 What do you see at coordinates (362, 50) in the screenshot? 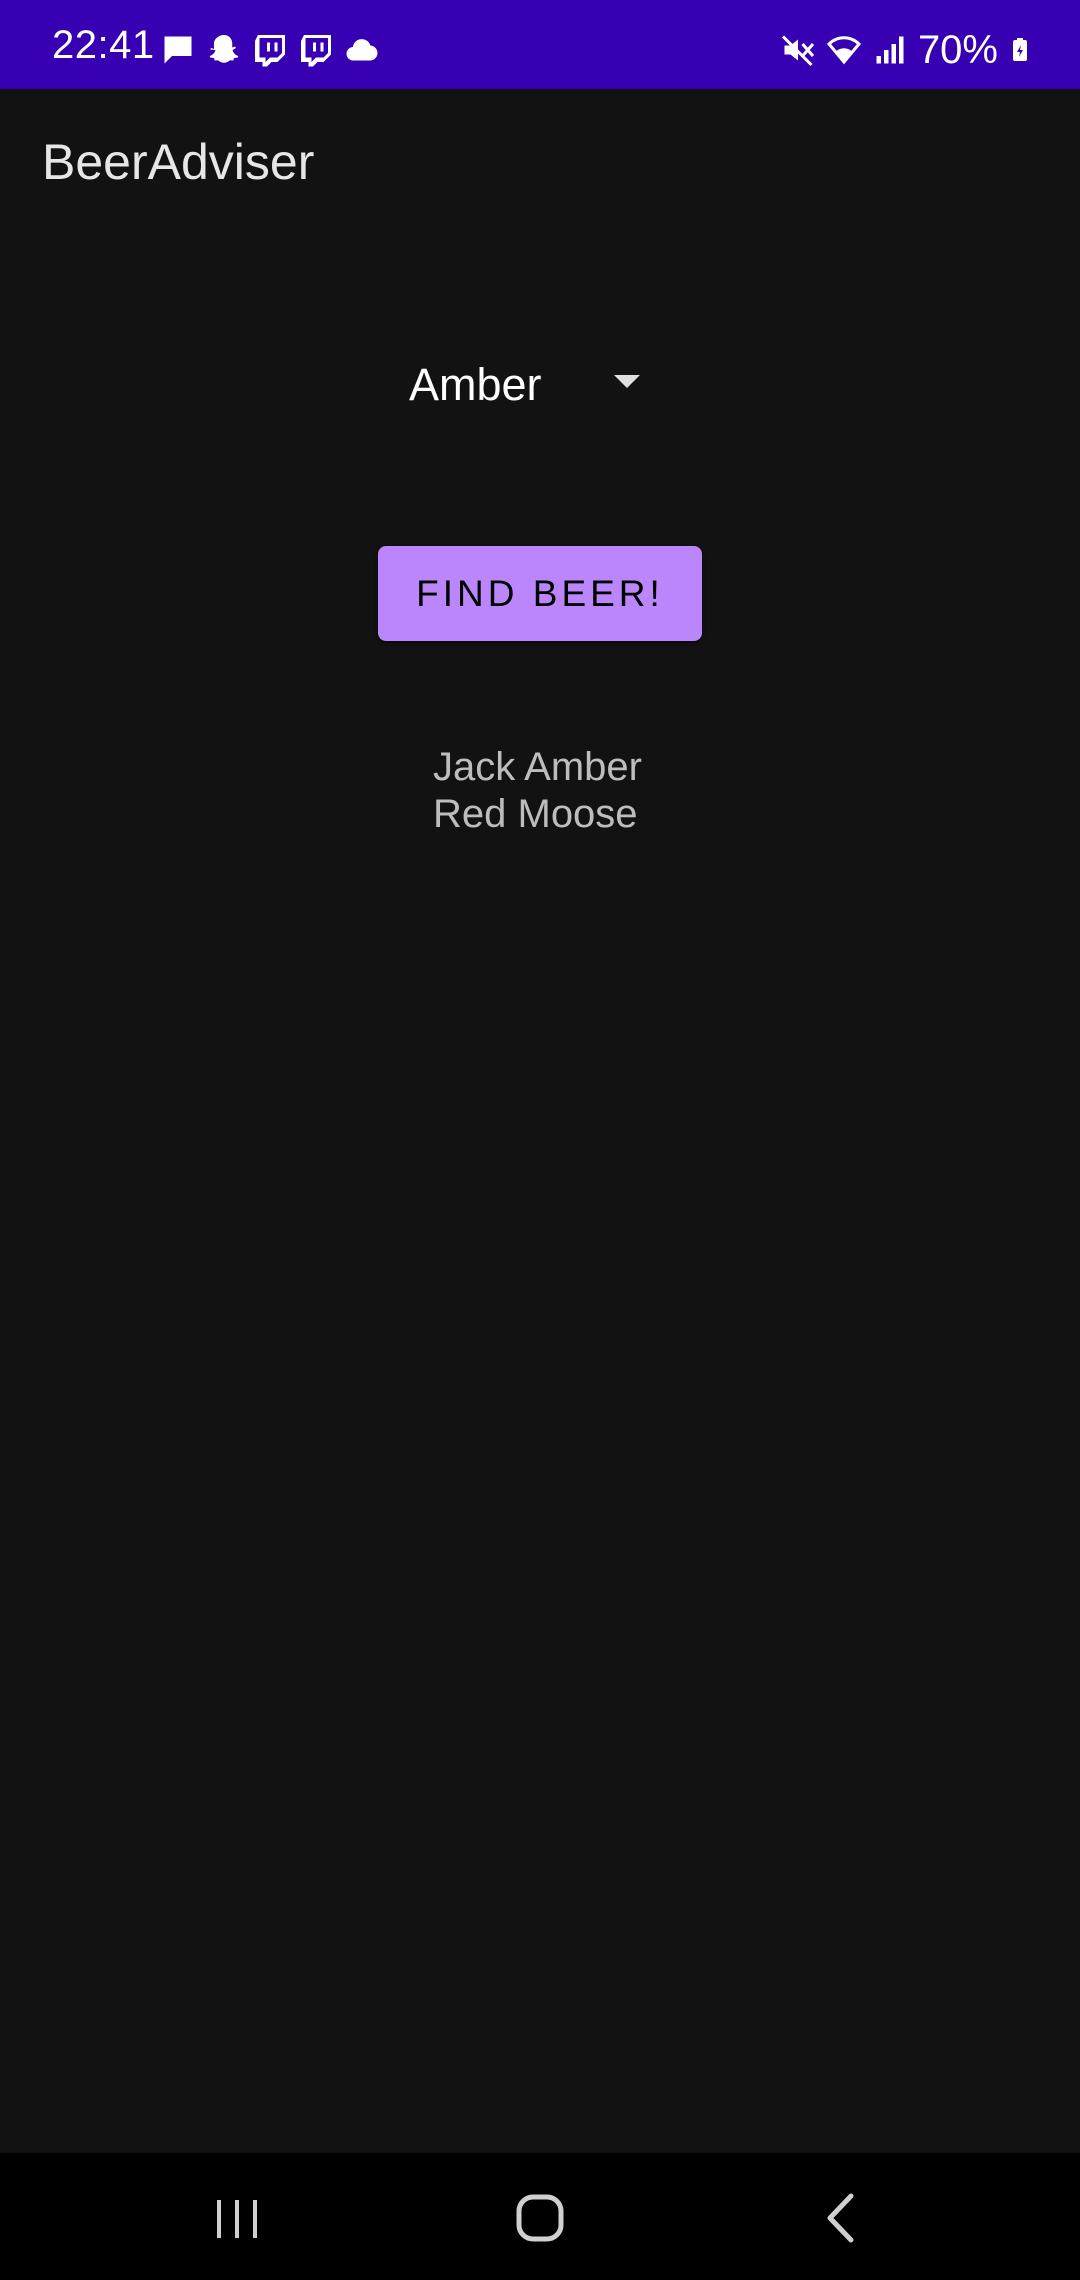
I see `cloud-icon` at bounding box center [362, 50].